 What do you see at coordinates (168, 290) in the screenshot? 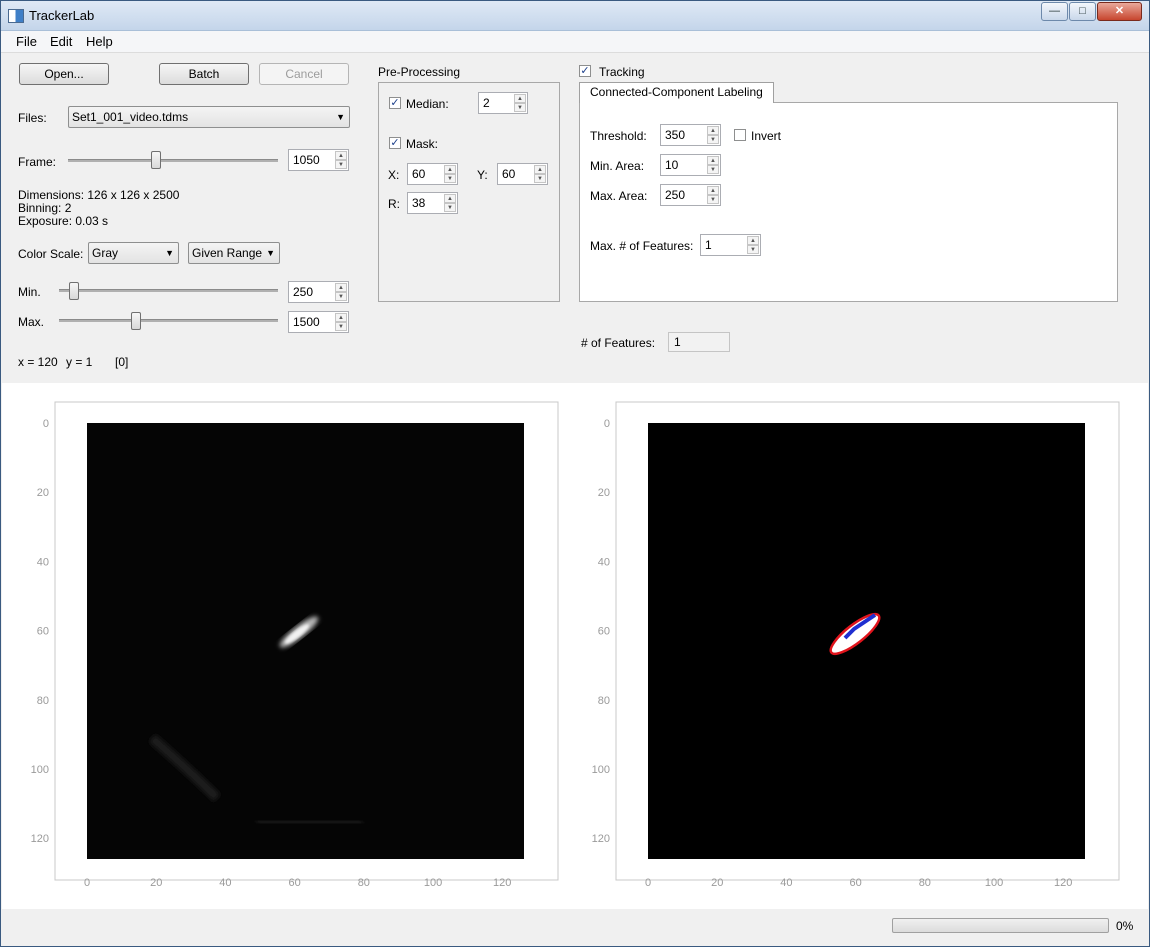
I see `min-slider-track` at bounding box center [168, 290].